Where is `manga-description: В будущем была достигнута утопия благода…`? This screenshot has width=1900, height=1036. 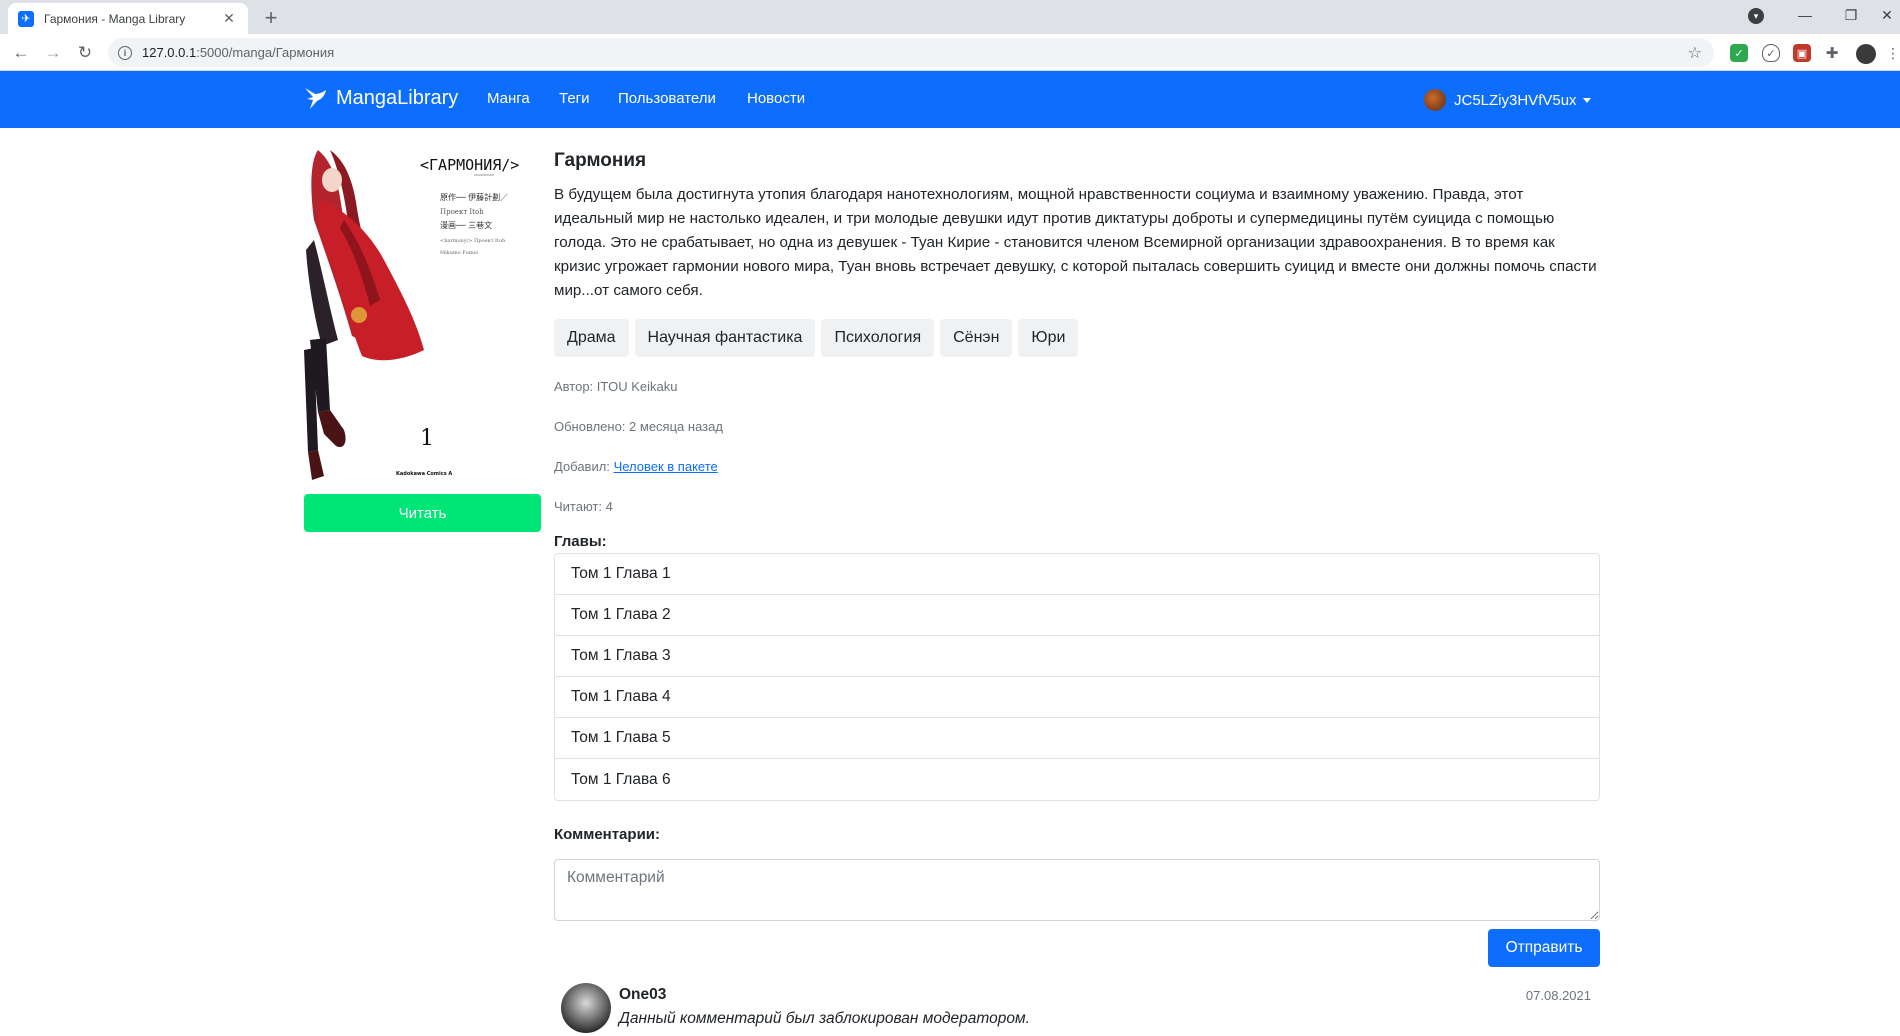 manga-description: В будущем была достигнута утопия благода… is located at coordinates (1075, 242).